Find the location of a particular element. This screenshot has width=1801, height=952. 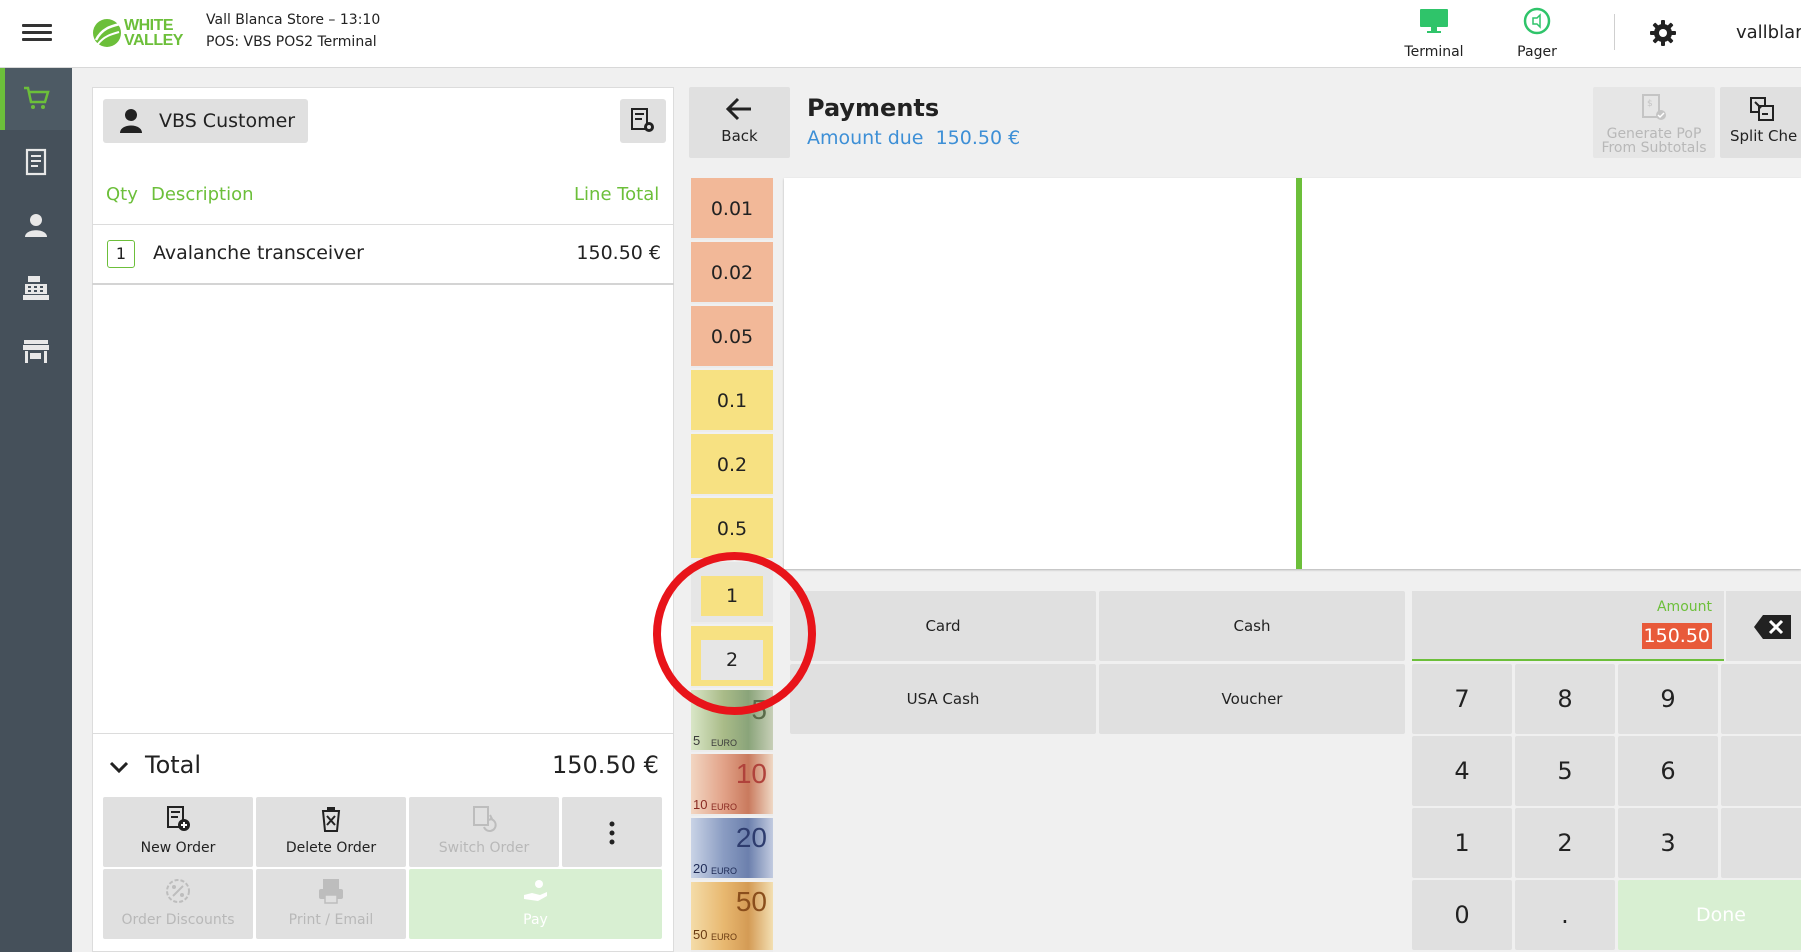

banknote-5: 5 5 EURO is located at coordinates (732, 721).